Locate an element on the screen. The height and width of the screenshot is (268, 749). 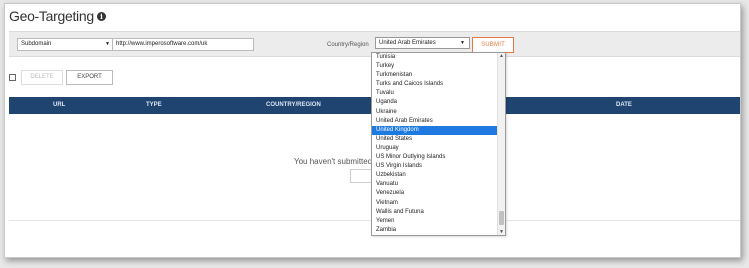
delete-button: DELETE is located at coordinates (42, 77).